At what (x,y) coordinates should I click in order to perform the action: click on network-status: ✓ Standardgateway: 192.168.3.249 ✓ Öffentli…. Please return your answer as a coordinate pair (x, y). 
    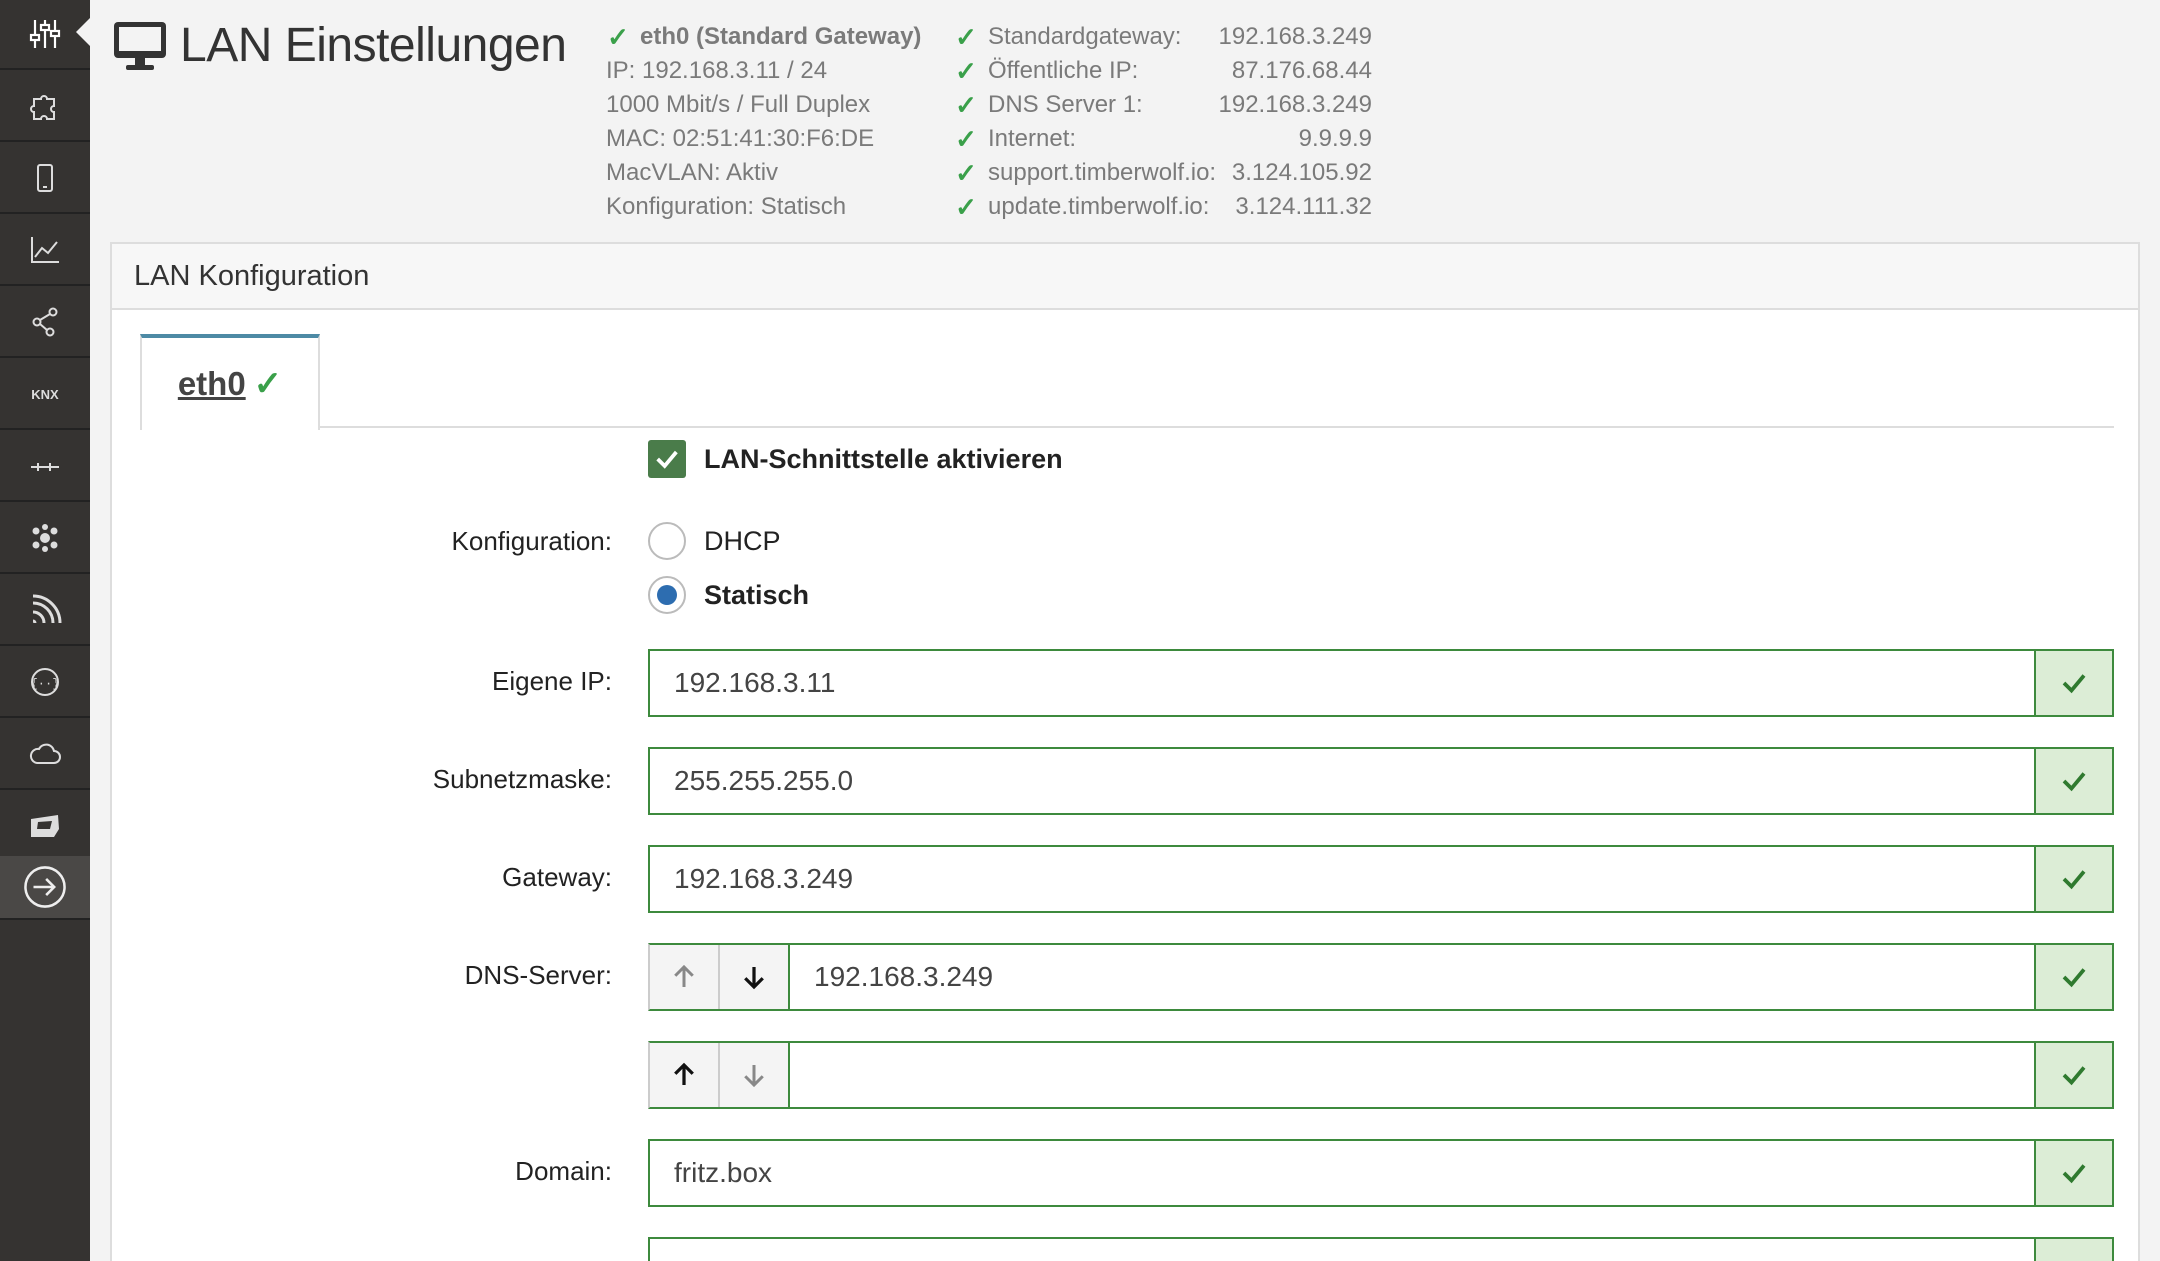
    Looking at the image, I should click on (1163, 122).